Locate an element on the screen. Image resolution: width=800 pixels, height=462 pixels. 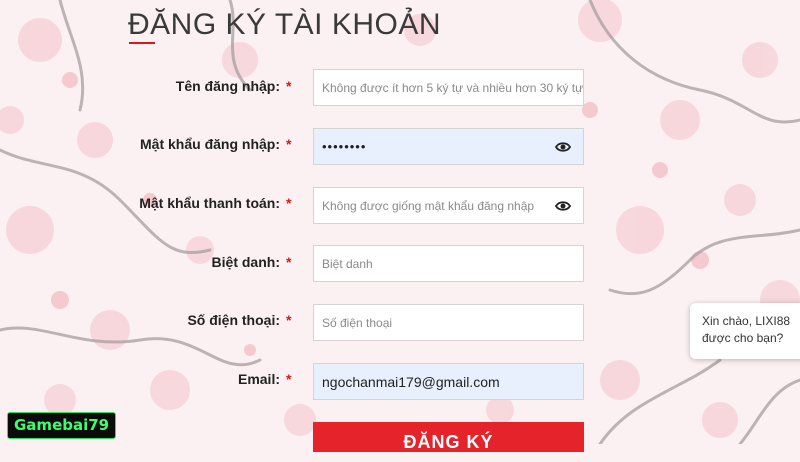
register-button: ĐĂNG KÝ is located at coordinates (448, 437).